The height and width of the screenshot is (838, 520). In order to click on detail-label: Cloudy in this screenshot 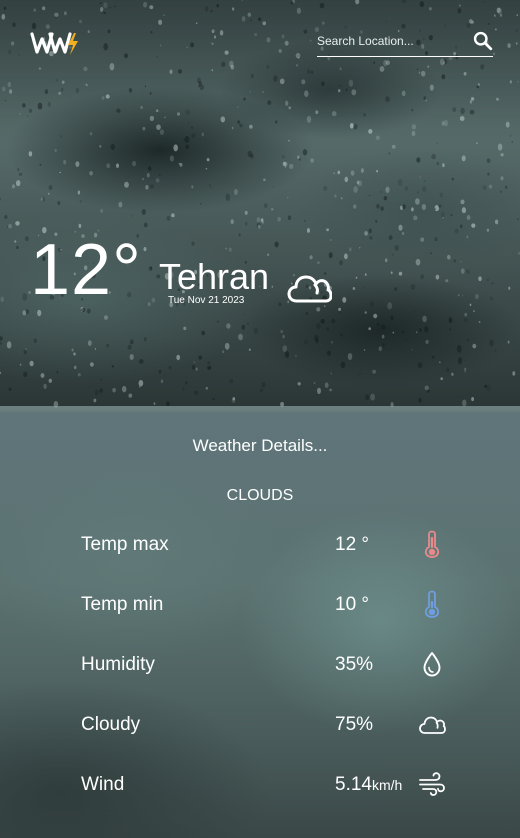, I will do `click(111, 724)`.